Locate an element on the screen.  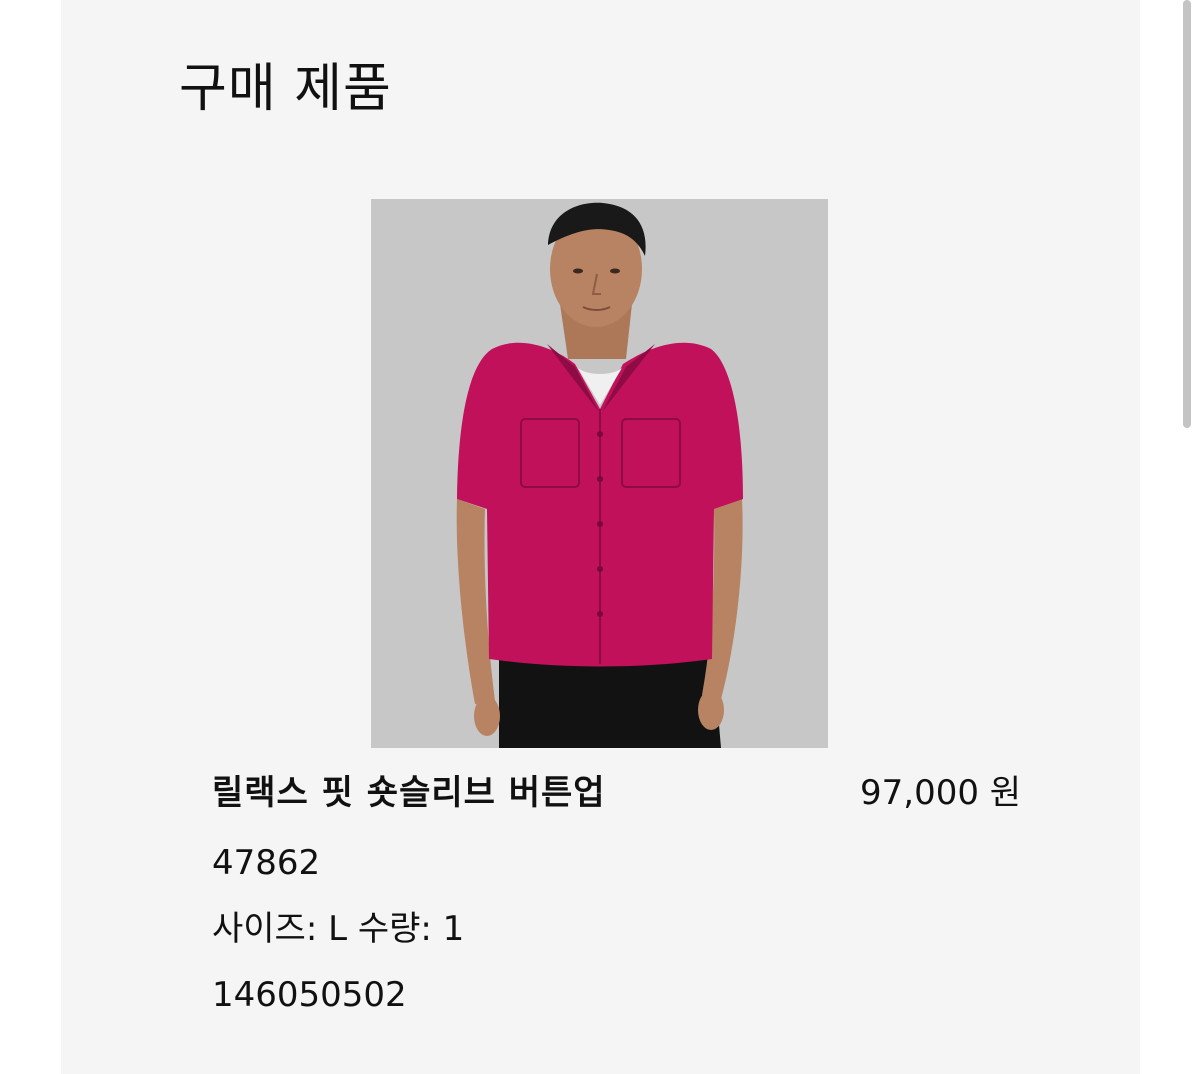
section-title: 구매 제품 is located at coordinates (285, 89).